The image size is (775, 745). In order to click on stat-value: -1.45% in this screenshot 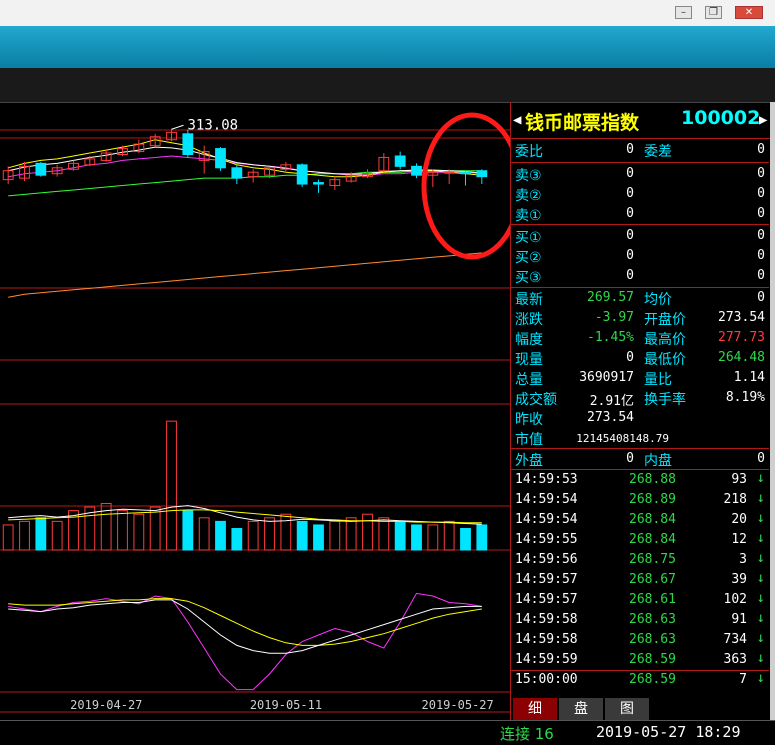, I will do `click(610, 337)`.